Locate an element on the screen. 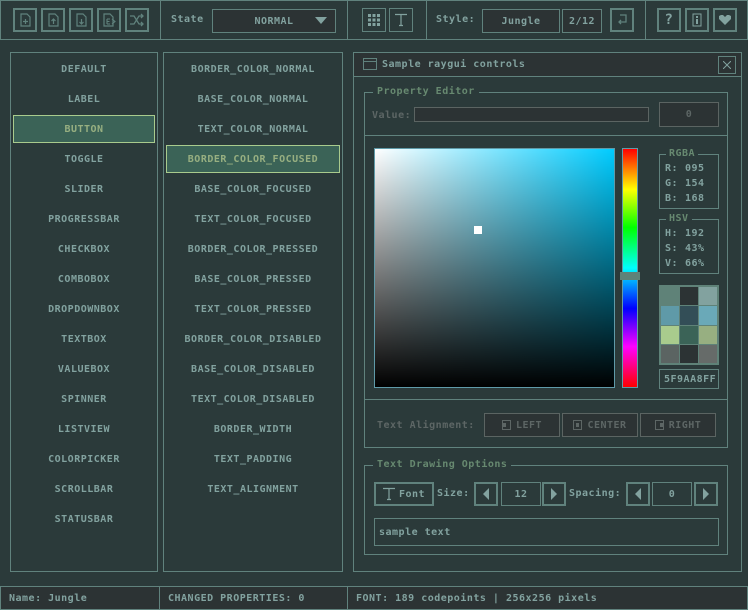 Image resolution: width=748 pixels, height=610 pixels. spacing-decrease-button is located at coordinates (638, 494).